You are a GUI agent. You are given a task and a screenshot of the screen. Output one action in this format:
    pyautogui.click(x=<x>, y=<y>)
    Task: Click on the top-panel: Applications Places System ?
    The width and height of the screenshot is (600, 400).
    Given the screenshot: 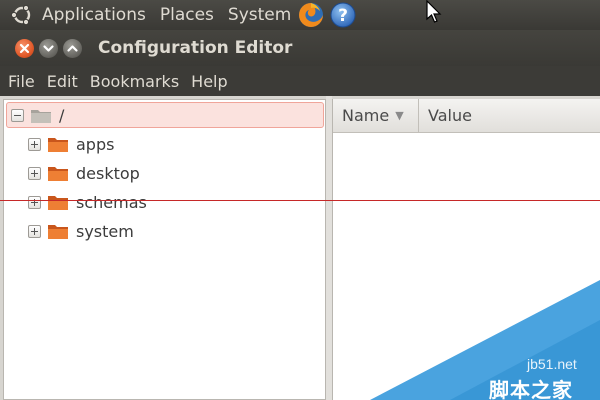 What is the action you would take?
    pyautogui.click(x=300, y=15)
    